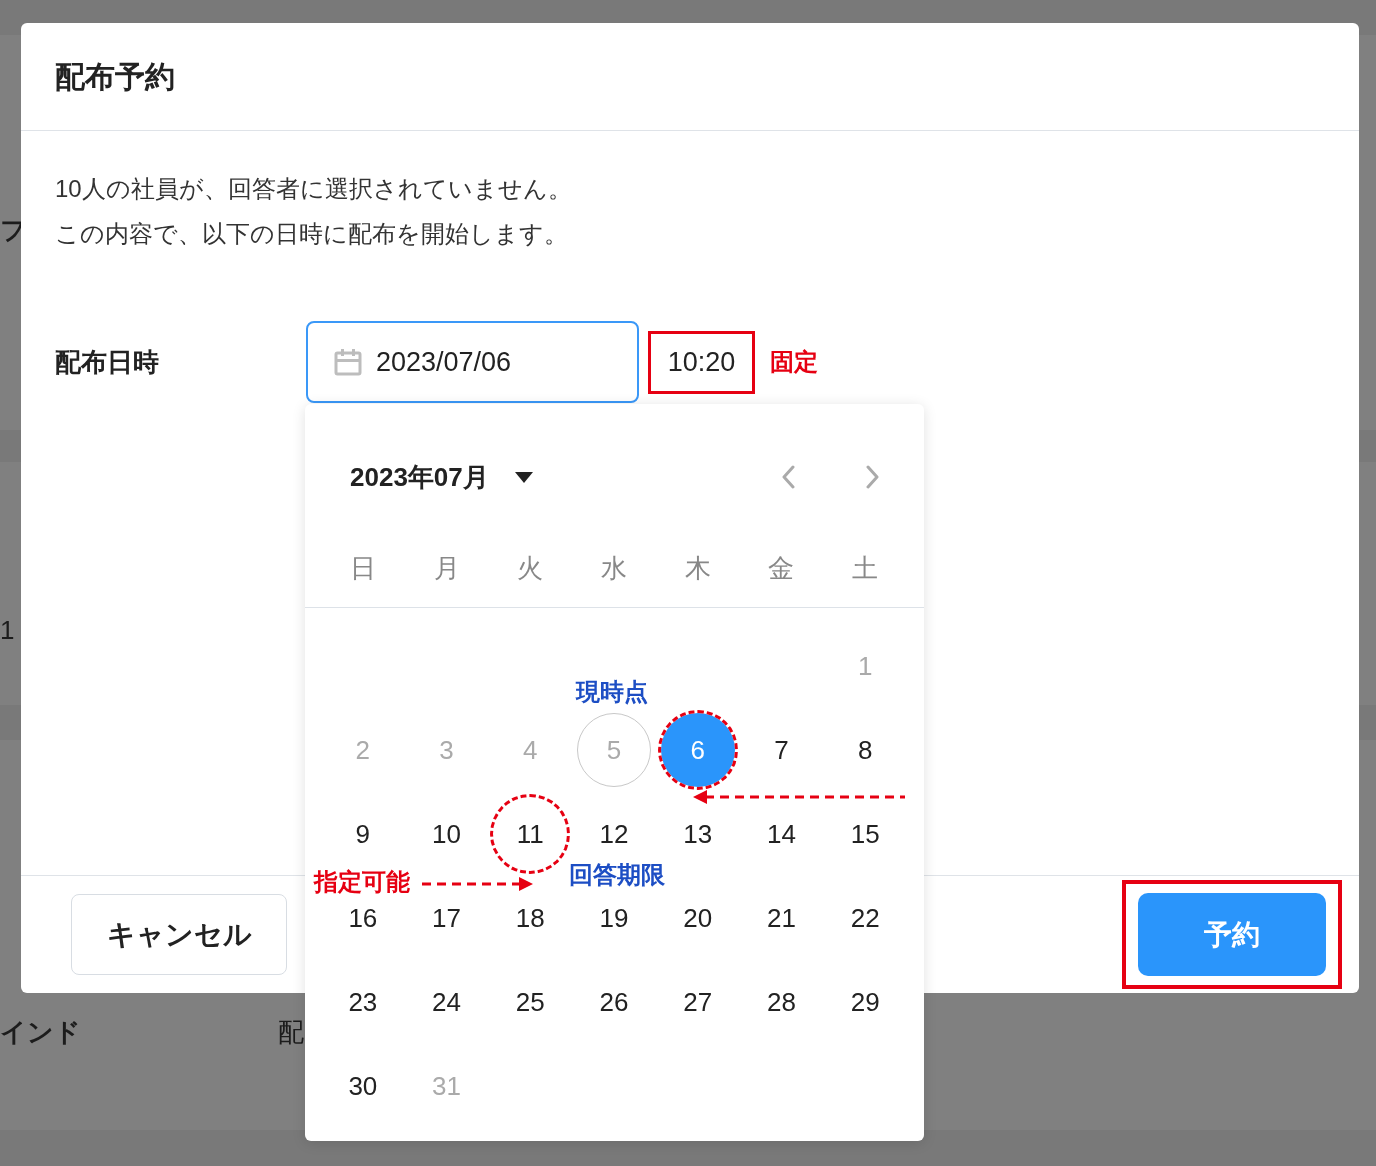 The height and width of the screenshot is (1166, 1376). What do you see at coordinates (179, 934) in the screenshot?
I see `cancel-button: キャンセル` at bounding box center [179, 934].